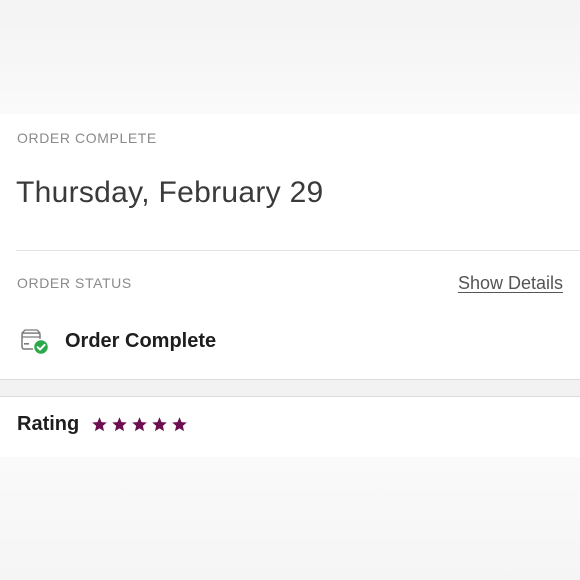 The height and width of the screenshot is (580, 580). I want to click on rating-stars, so click(139, 424).